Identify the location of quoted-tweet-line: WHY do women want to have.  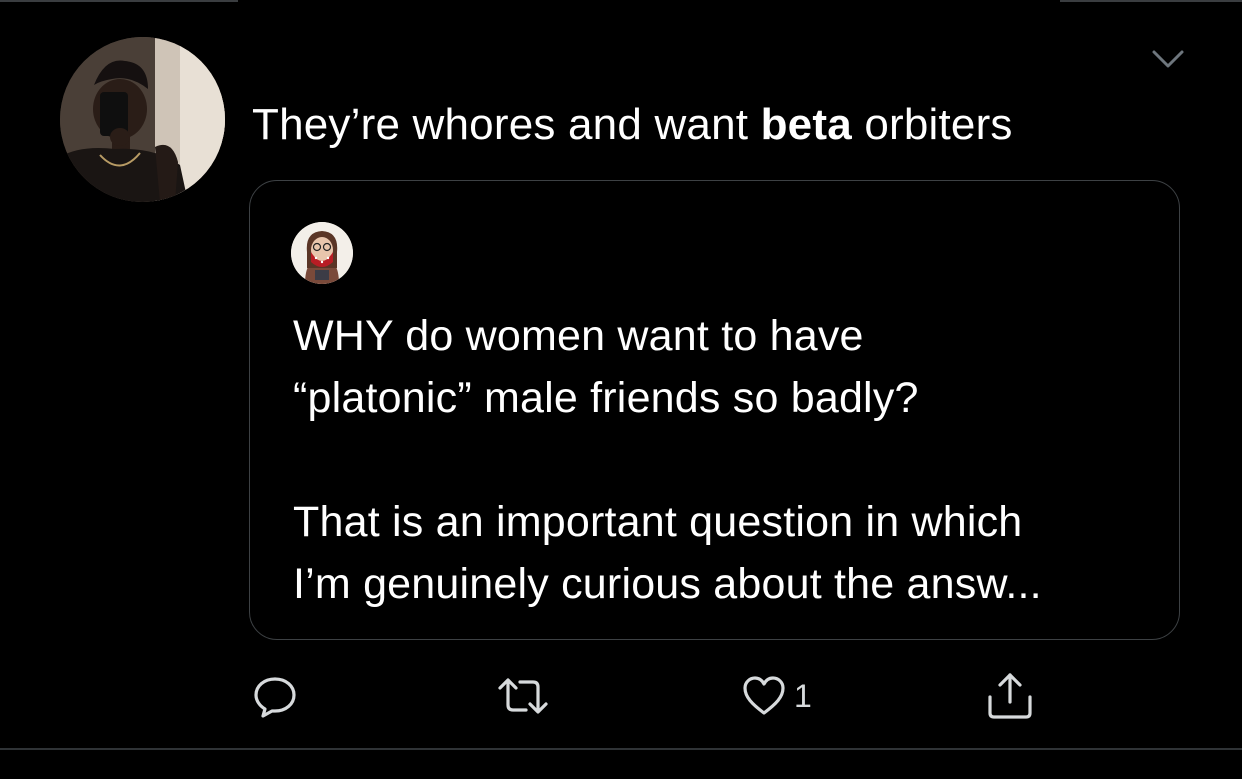
(578, 336).